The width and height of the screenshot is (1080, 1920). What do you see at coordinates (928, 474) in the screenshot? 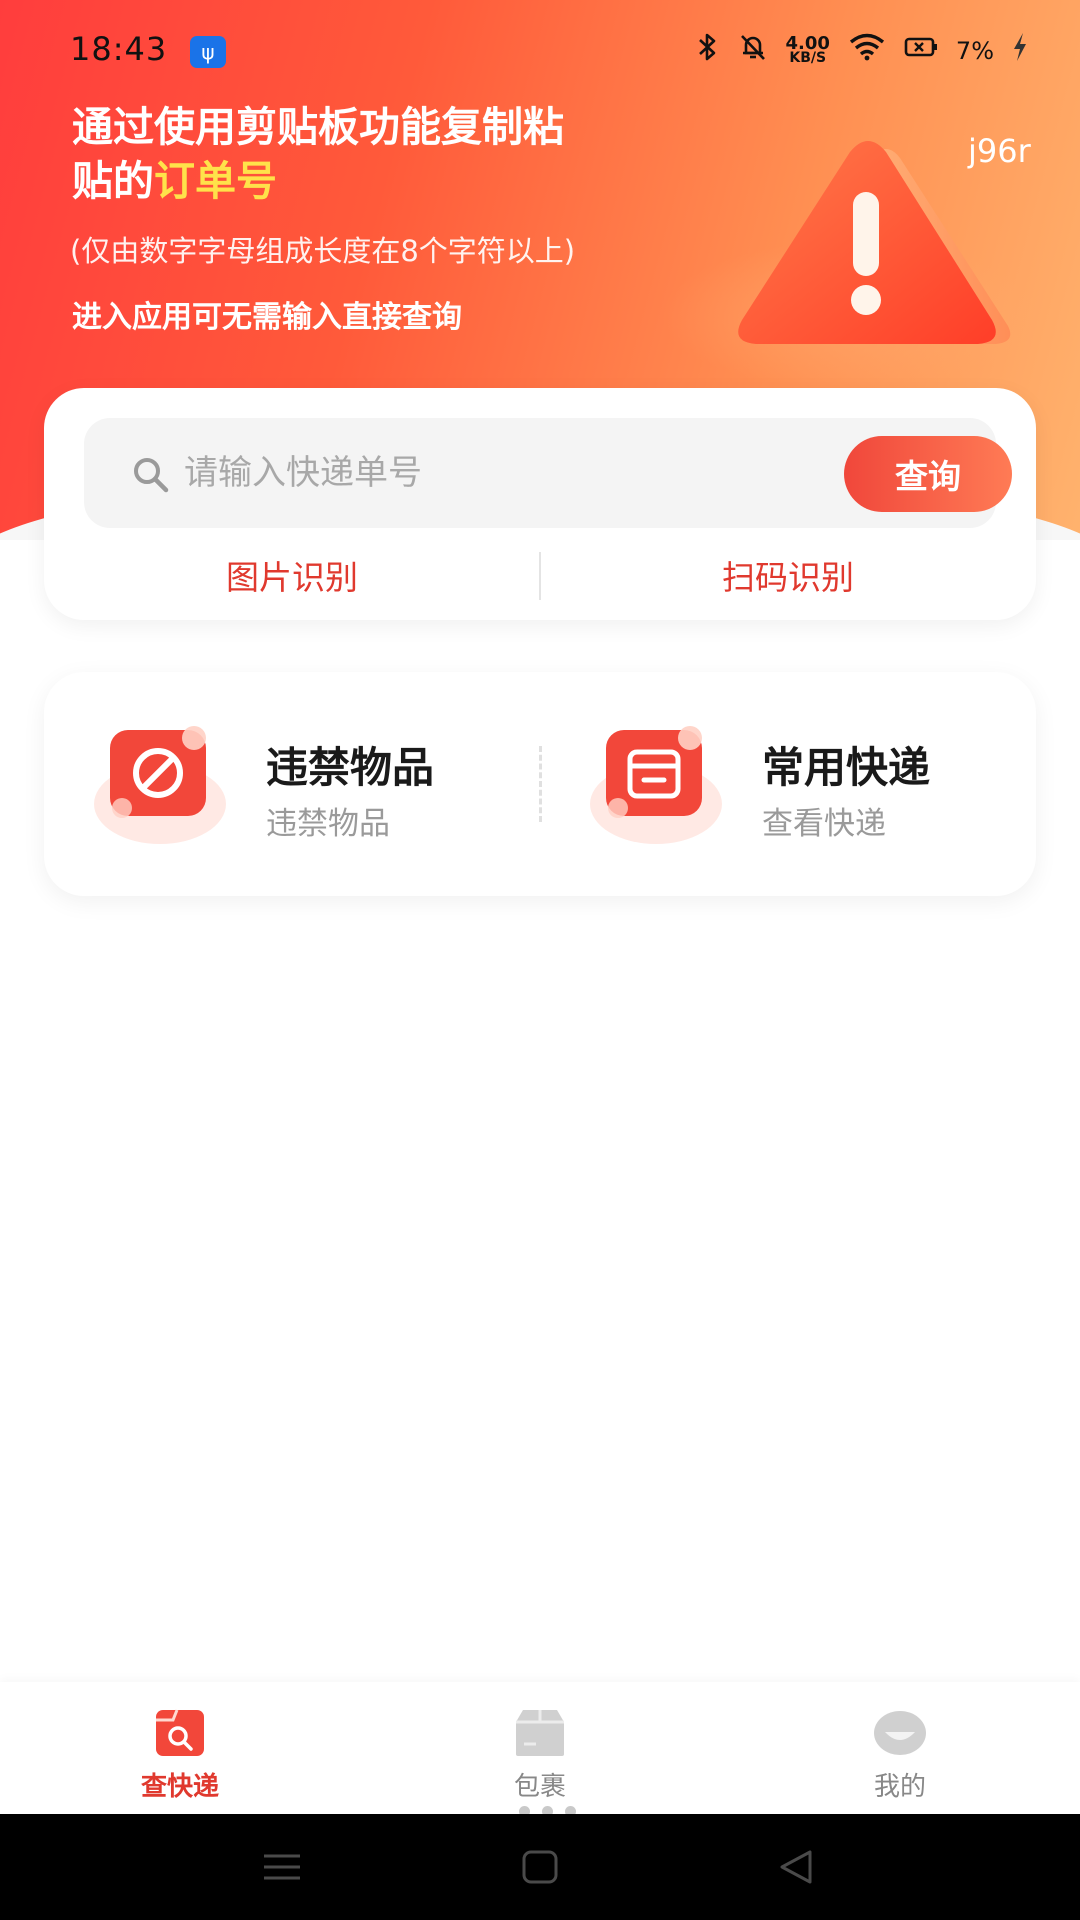
I see `query-button: 查询` at bounding box center [928, 474].